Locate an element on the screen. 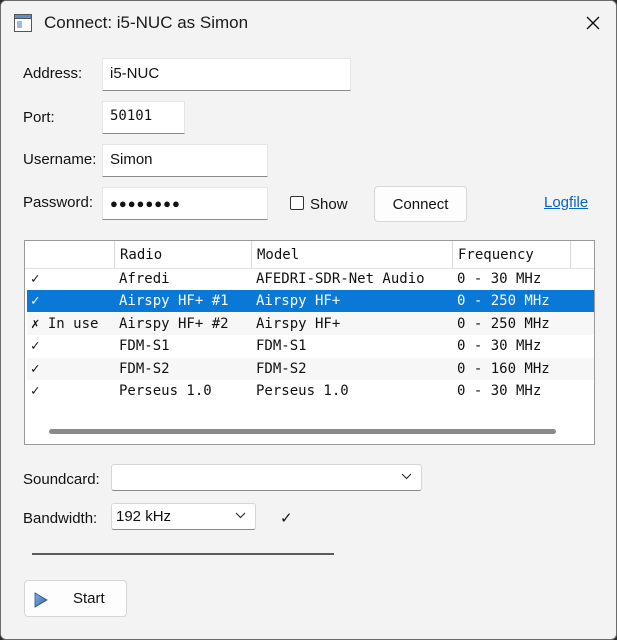  port-label: Port: is located at coordinates (39, 117).